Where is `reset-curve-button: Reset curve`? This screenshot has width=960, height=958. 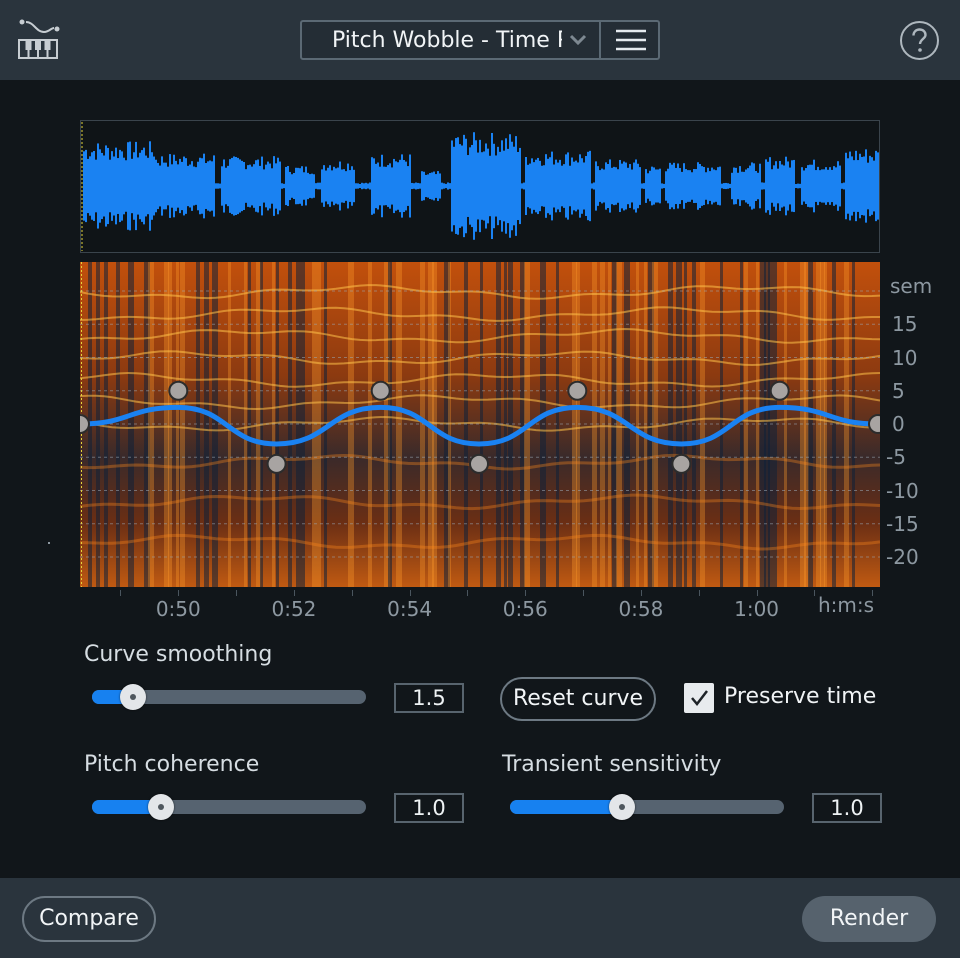 reset-curve-button: Reset curve is located at coordinates (578, 699).